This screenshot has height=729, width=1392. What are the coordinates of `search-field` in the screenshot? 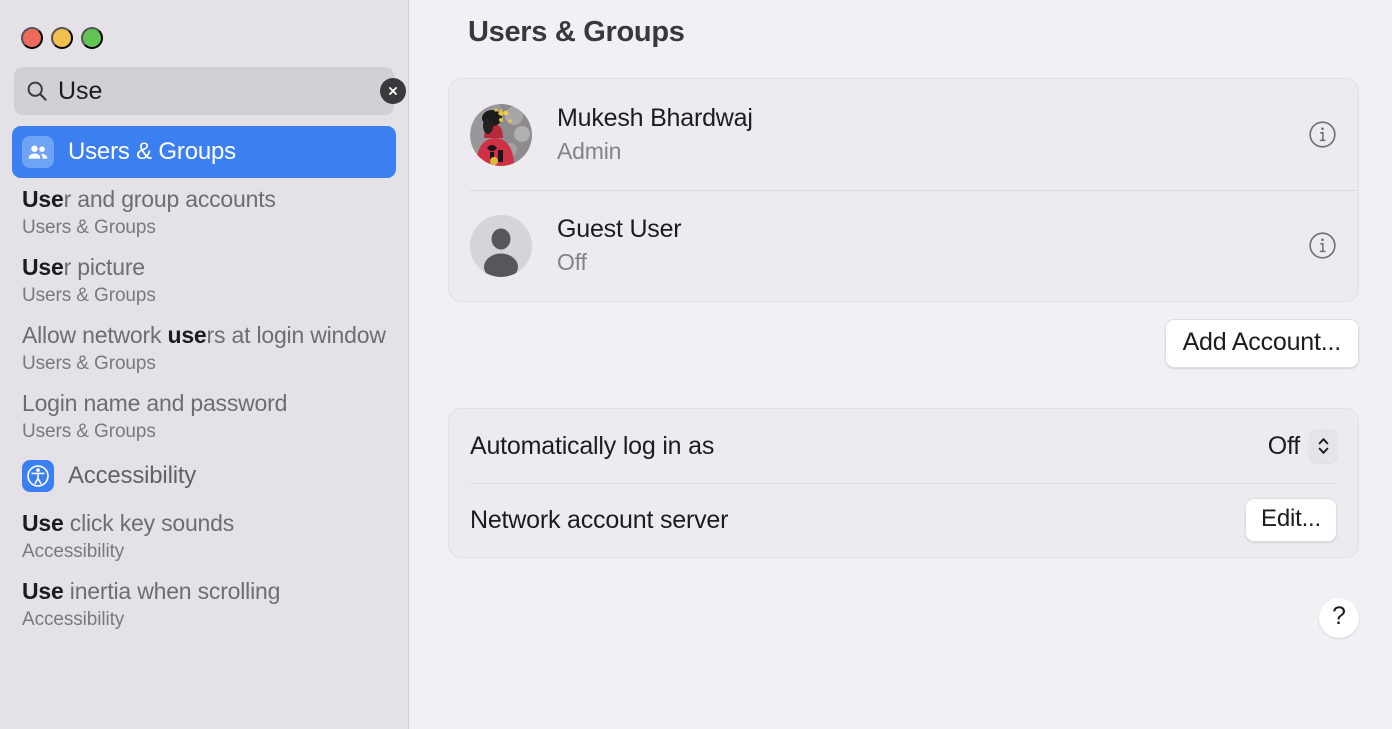 It's located at (210, 91).